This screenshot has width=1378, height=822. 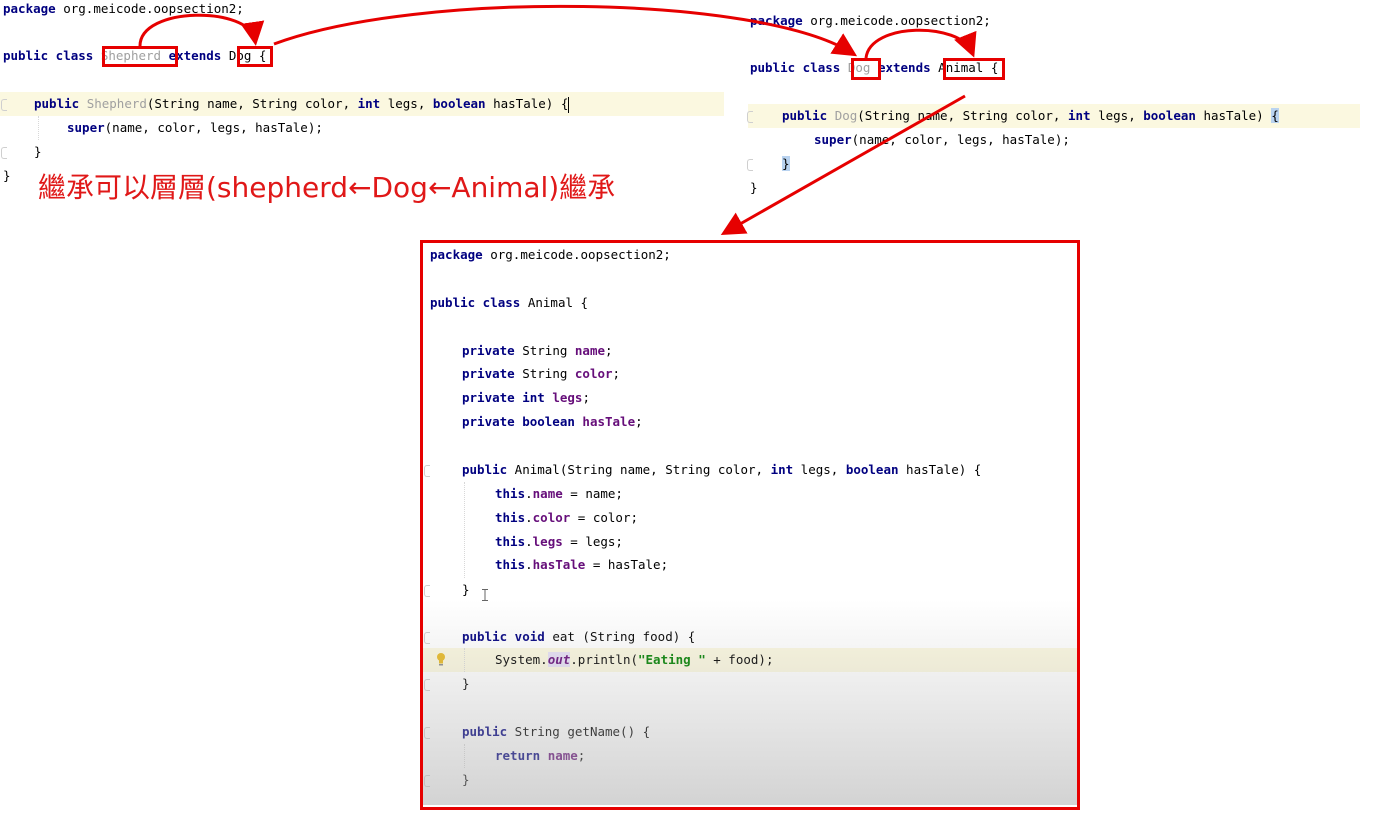 What do you see at coordinates (920, 43) in the screenshot?
I see `arrow-dog-to-animal` at bounding box center [920, 43].